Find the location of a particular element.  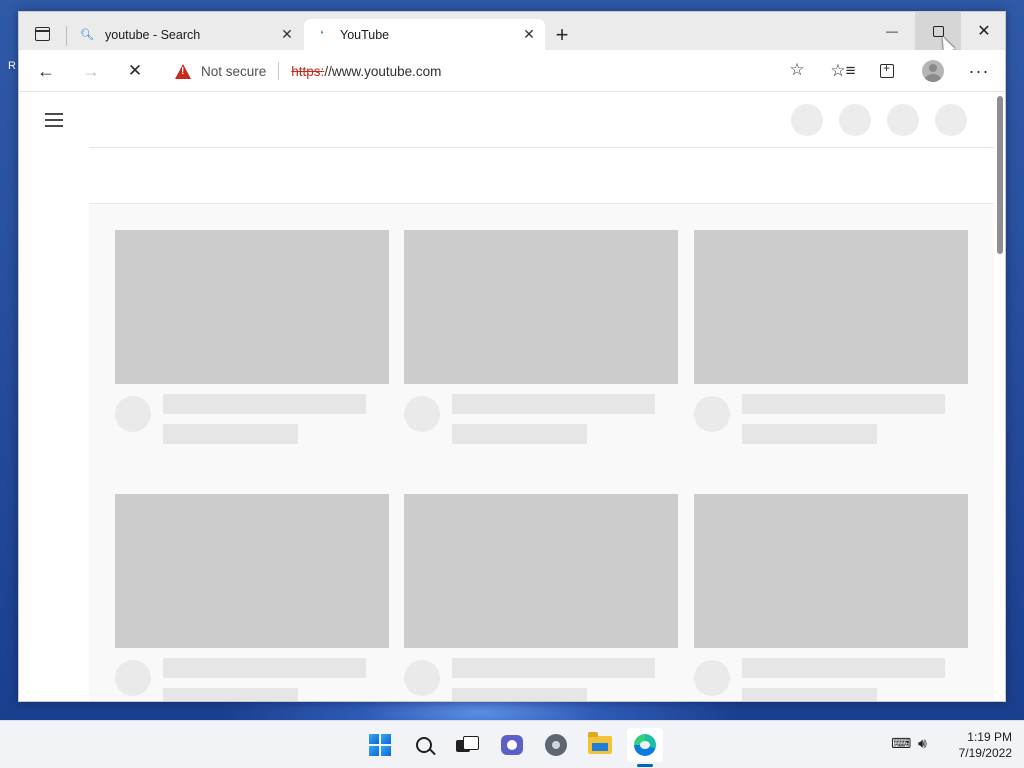

new-tab-button: + is located at coordinates (562, 35).